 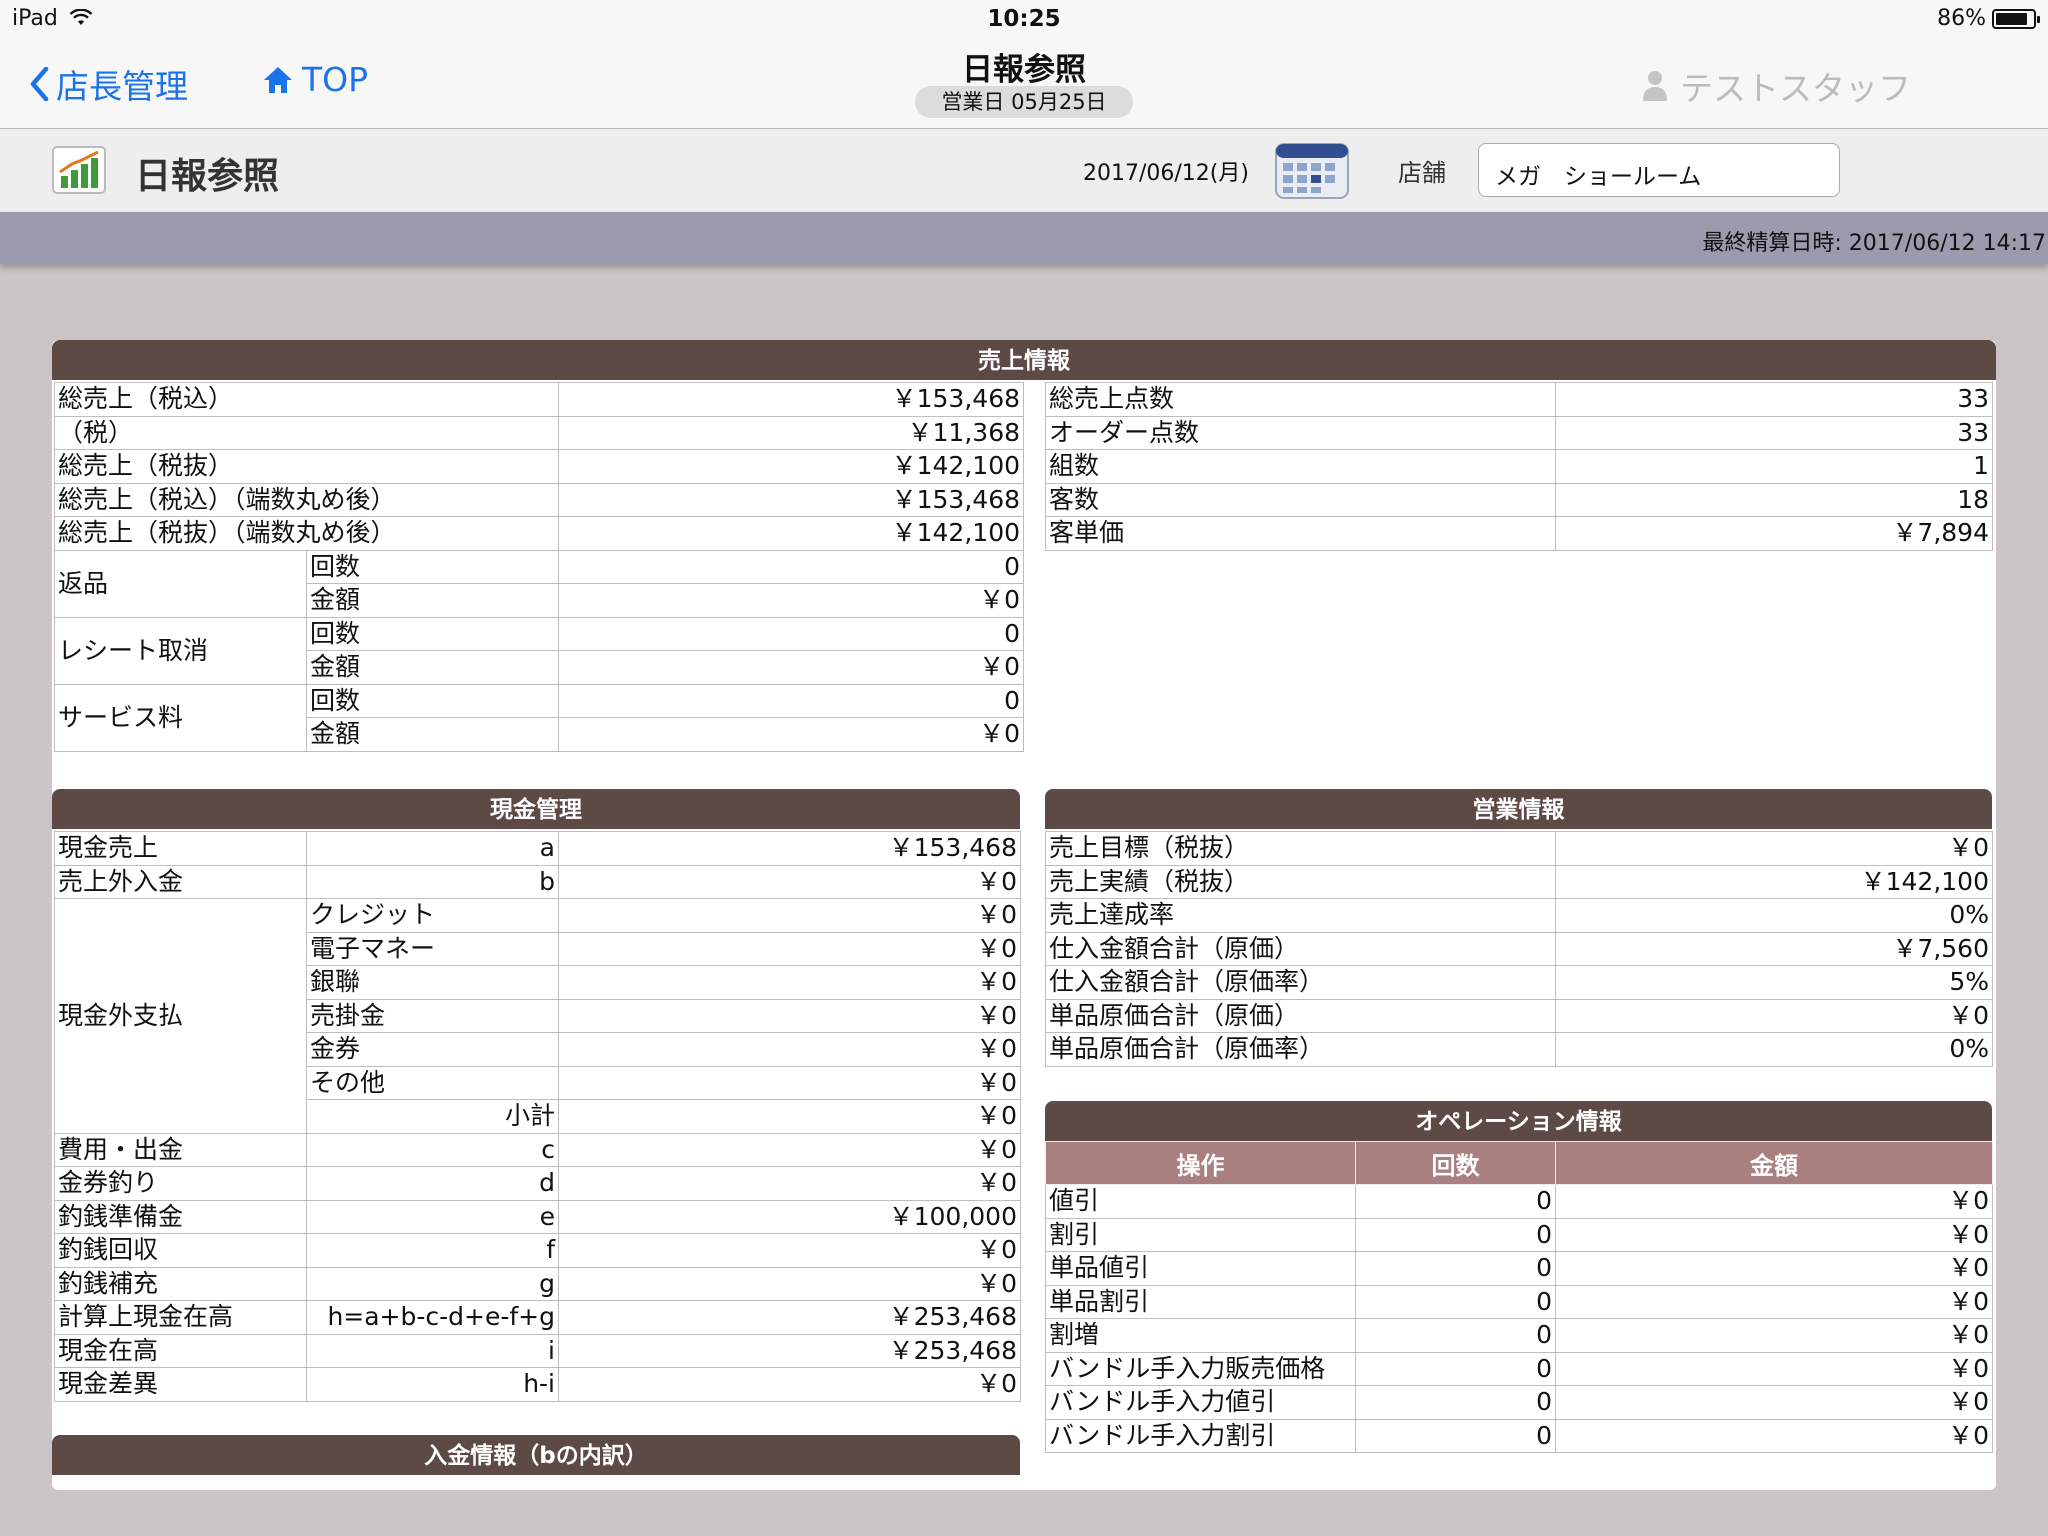 I want to click on op-col-operation: 操作, so click(x=1200, y=1163).